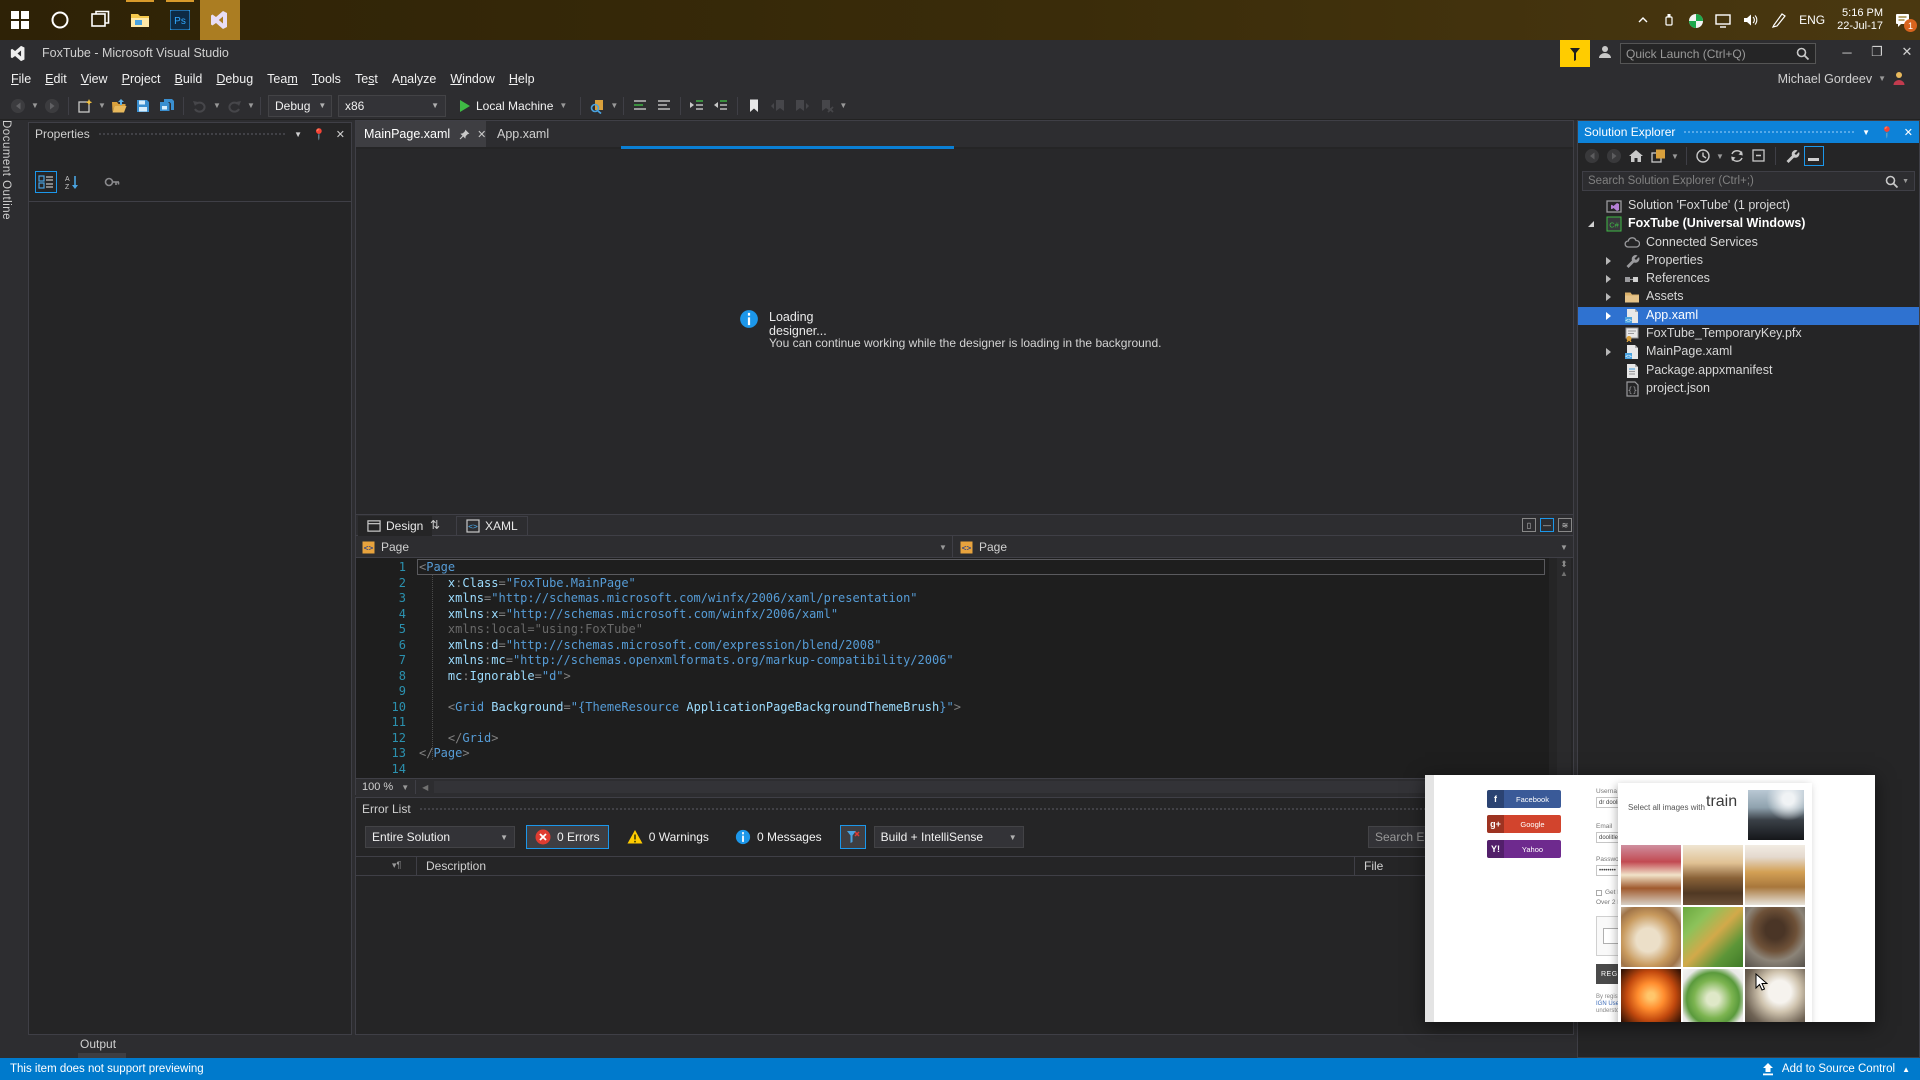  What do you see at coordinates (754, 106) in the screenshot?
I see `toggle-bookmark-button` at bounding box center [754, 106].